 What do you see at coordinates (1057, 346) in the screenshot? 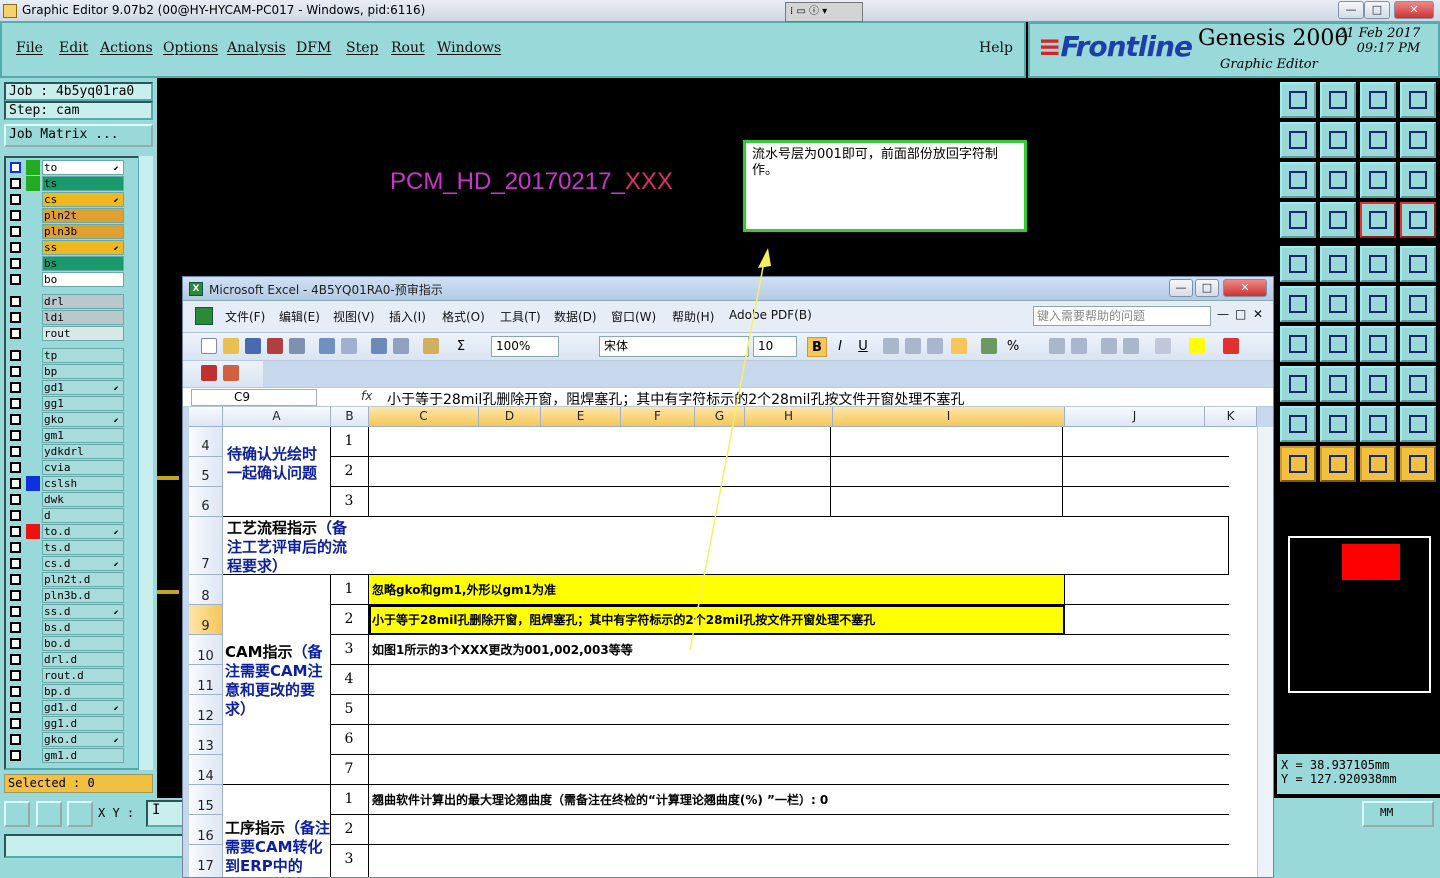
I see `increase-decimal-icon` at bounding box center [1057, 346].